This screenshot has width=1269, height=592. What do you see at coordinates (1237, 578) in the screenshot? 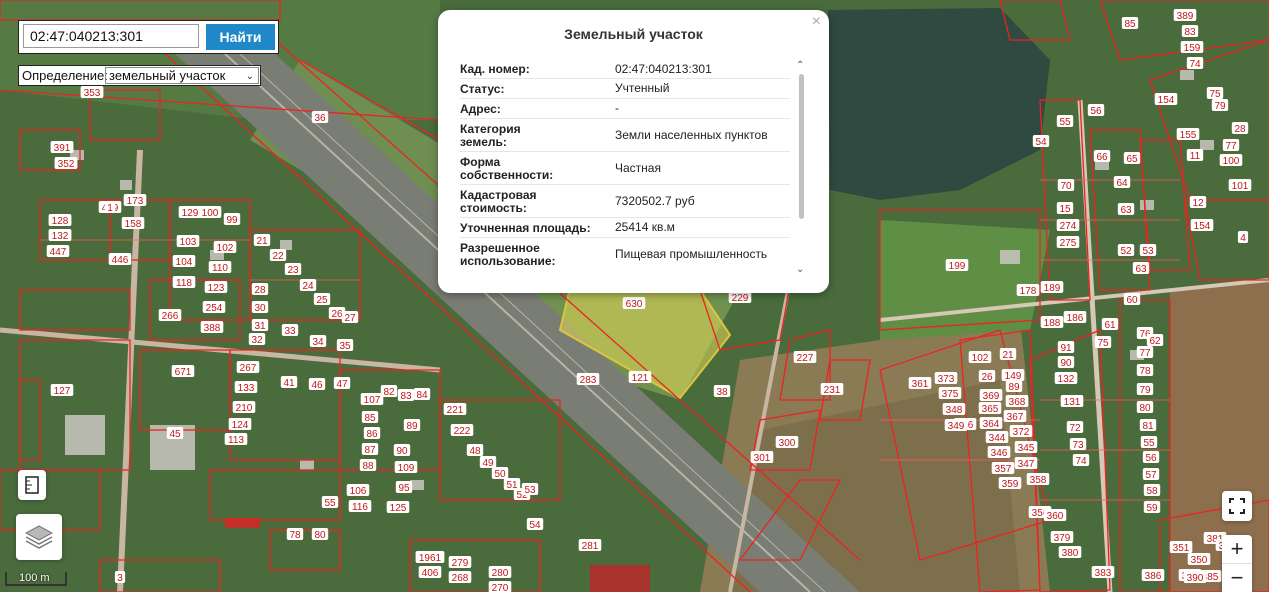
I see `zoom-out-button: −` at bounding box center [1237, 578].